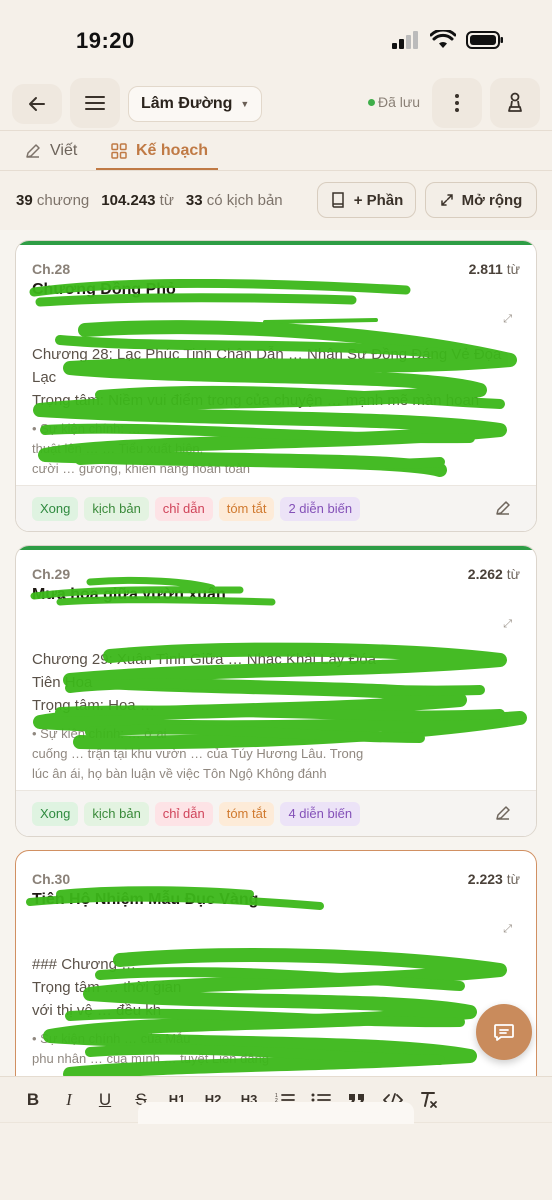 Image resolution: width=552 pixels, height=1200 pixels. I want to click on tab-plan-label: Kế hoạch, so click(172, 150).